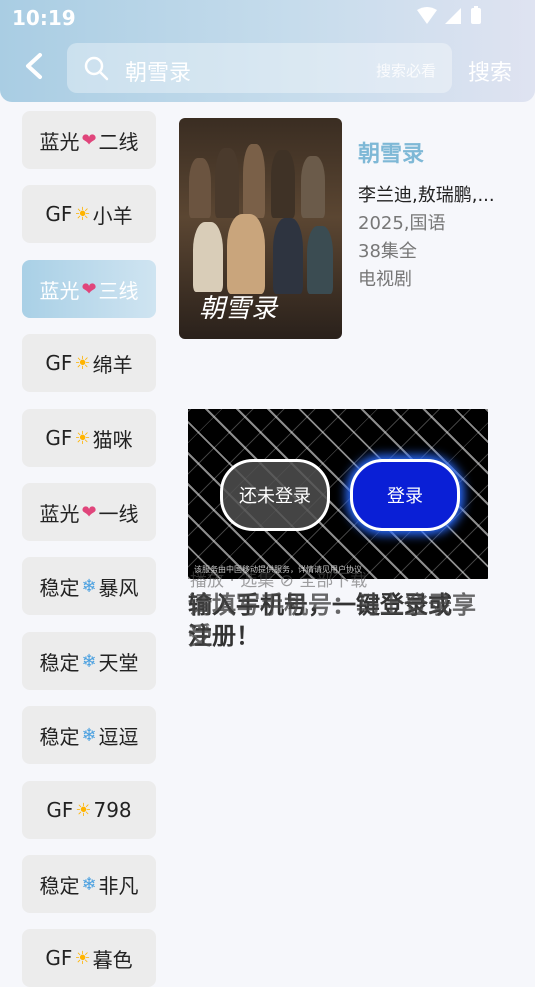  Describe the element at coordinates (118, 141) in the screenshot. I see `sidebar-item-label: 二线` at that location.